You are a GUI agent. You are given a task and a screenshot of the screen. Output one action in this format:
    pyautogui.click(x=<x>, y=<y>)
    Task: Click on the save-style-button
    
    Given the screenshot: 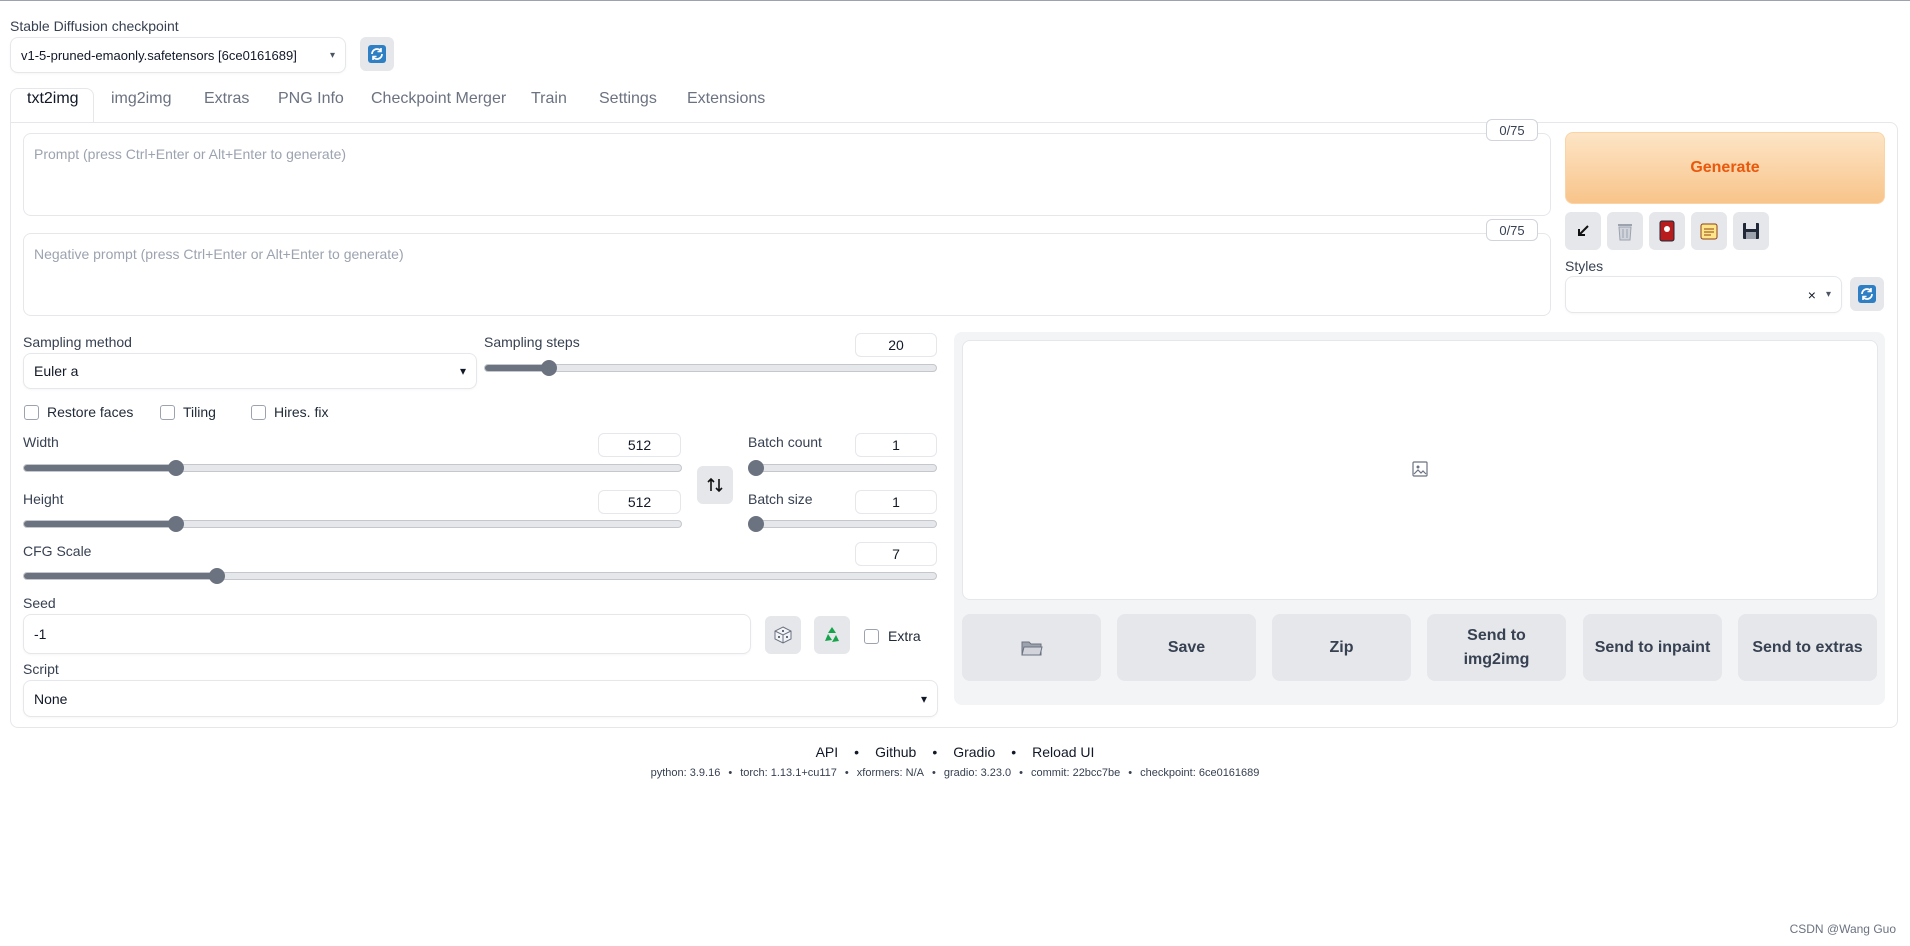 What is the action you would take?
    pyautogui.click(x=1751, y=231)
    